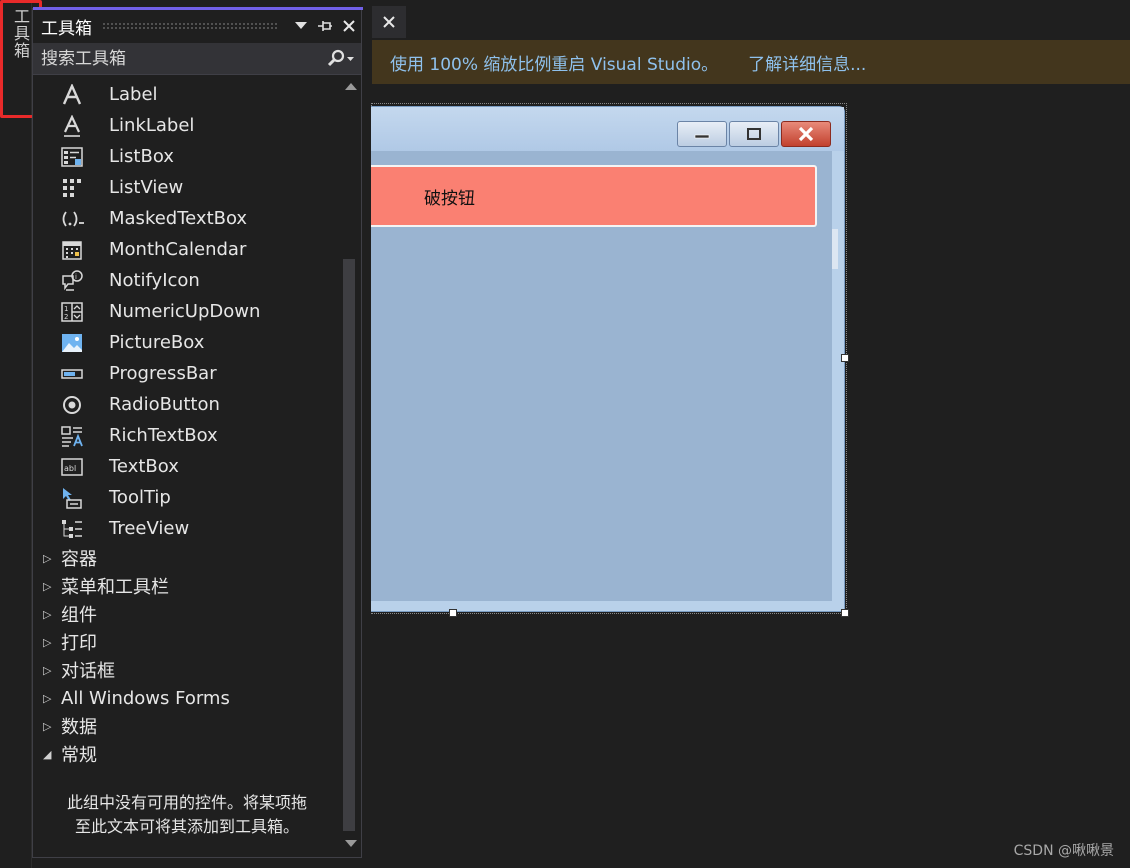 Image resolution: width=1130 pixels, height=868 pixels. What do you see at coordinates (72, 280) in the screenshot?
I see `notifyicon-icon: i` at bounding box center [72, 280].